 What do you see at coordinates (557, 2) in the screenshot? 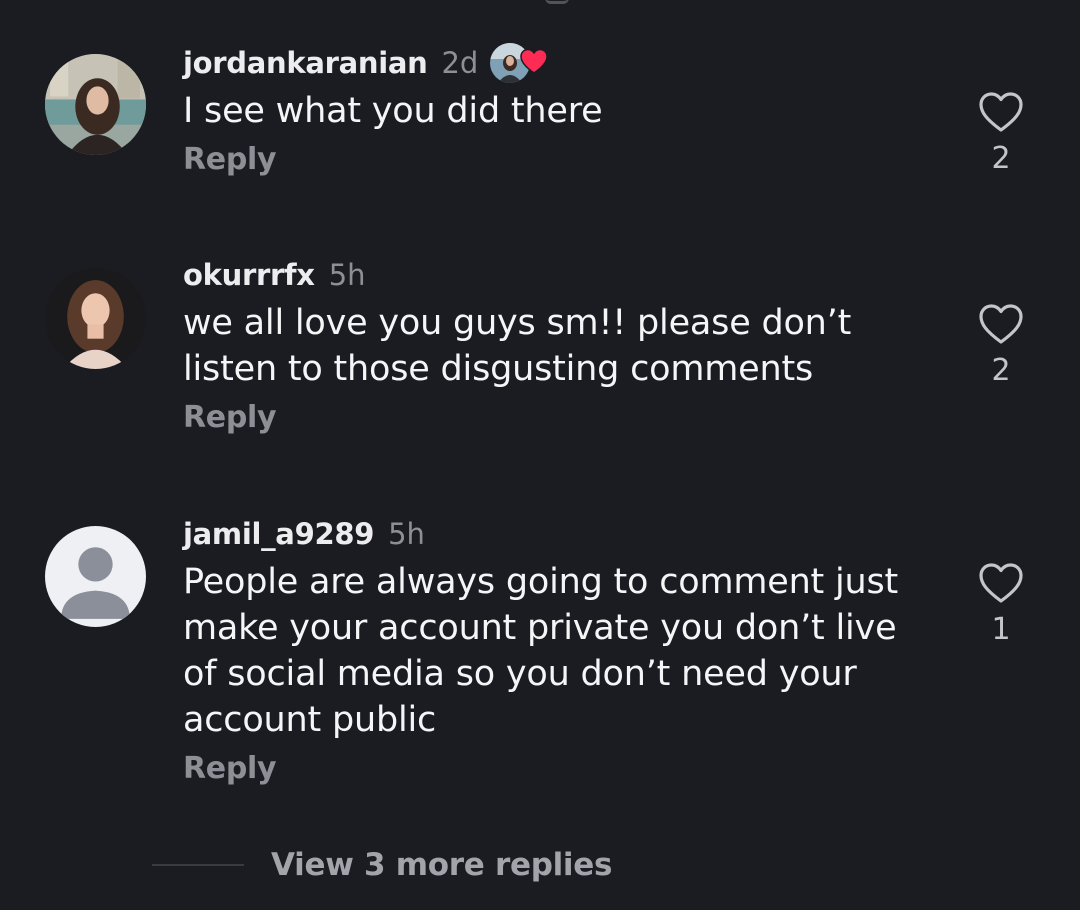
I see `scroll-cut-indicator` at bounding box center [557, 2].